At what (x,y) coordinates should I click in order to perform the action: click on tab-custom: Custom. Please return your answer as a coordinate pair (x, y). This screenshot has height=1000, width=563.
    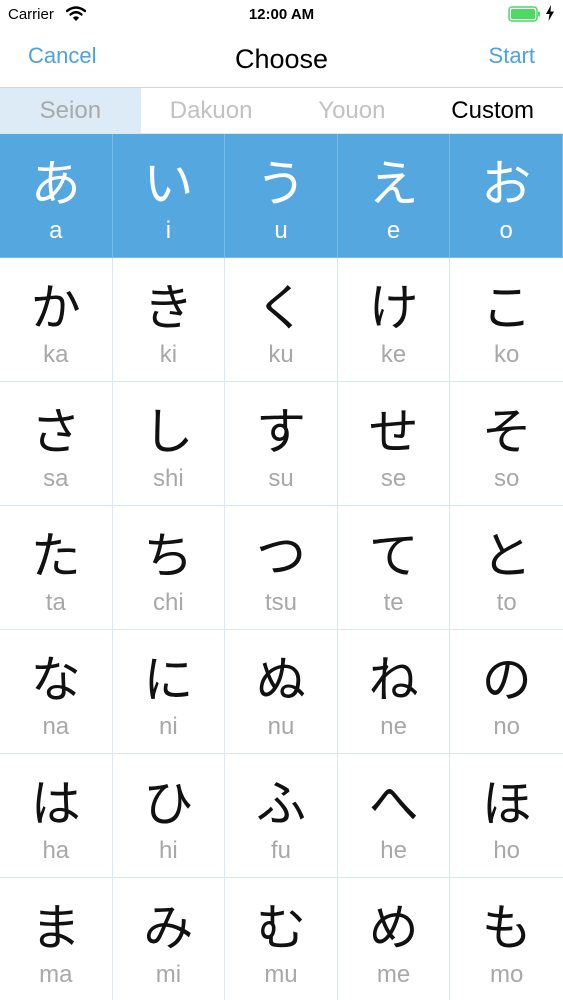
    Looking at the image, I should click on (492, 110).